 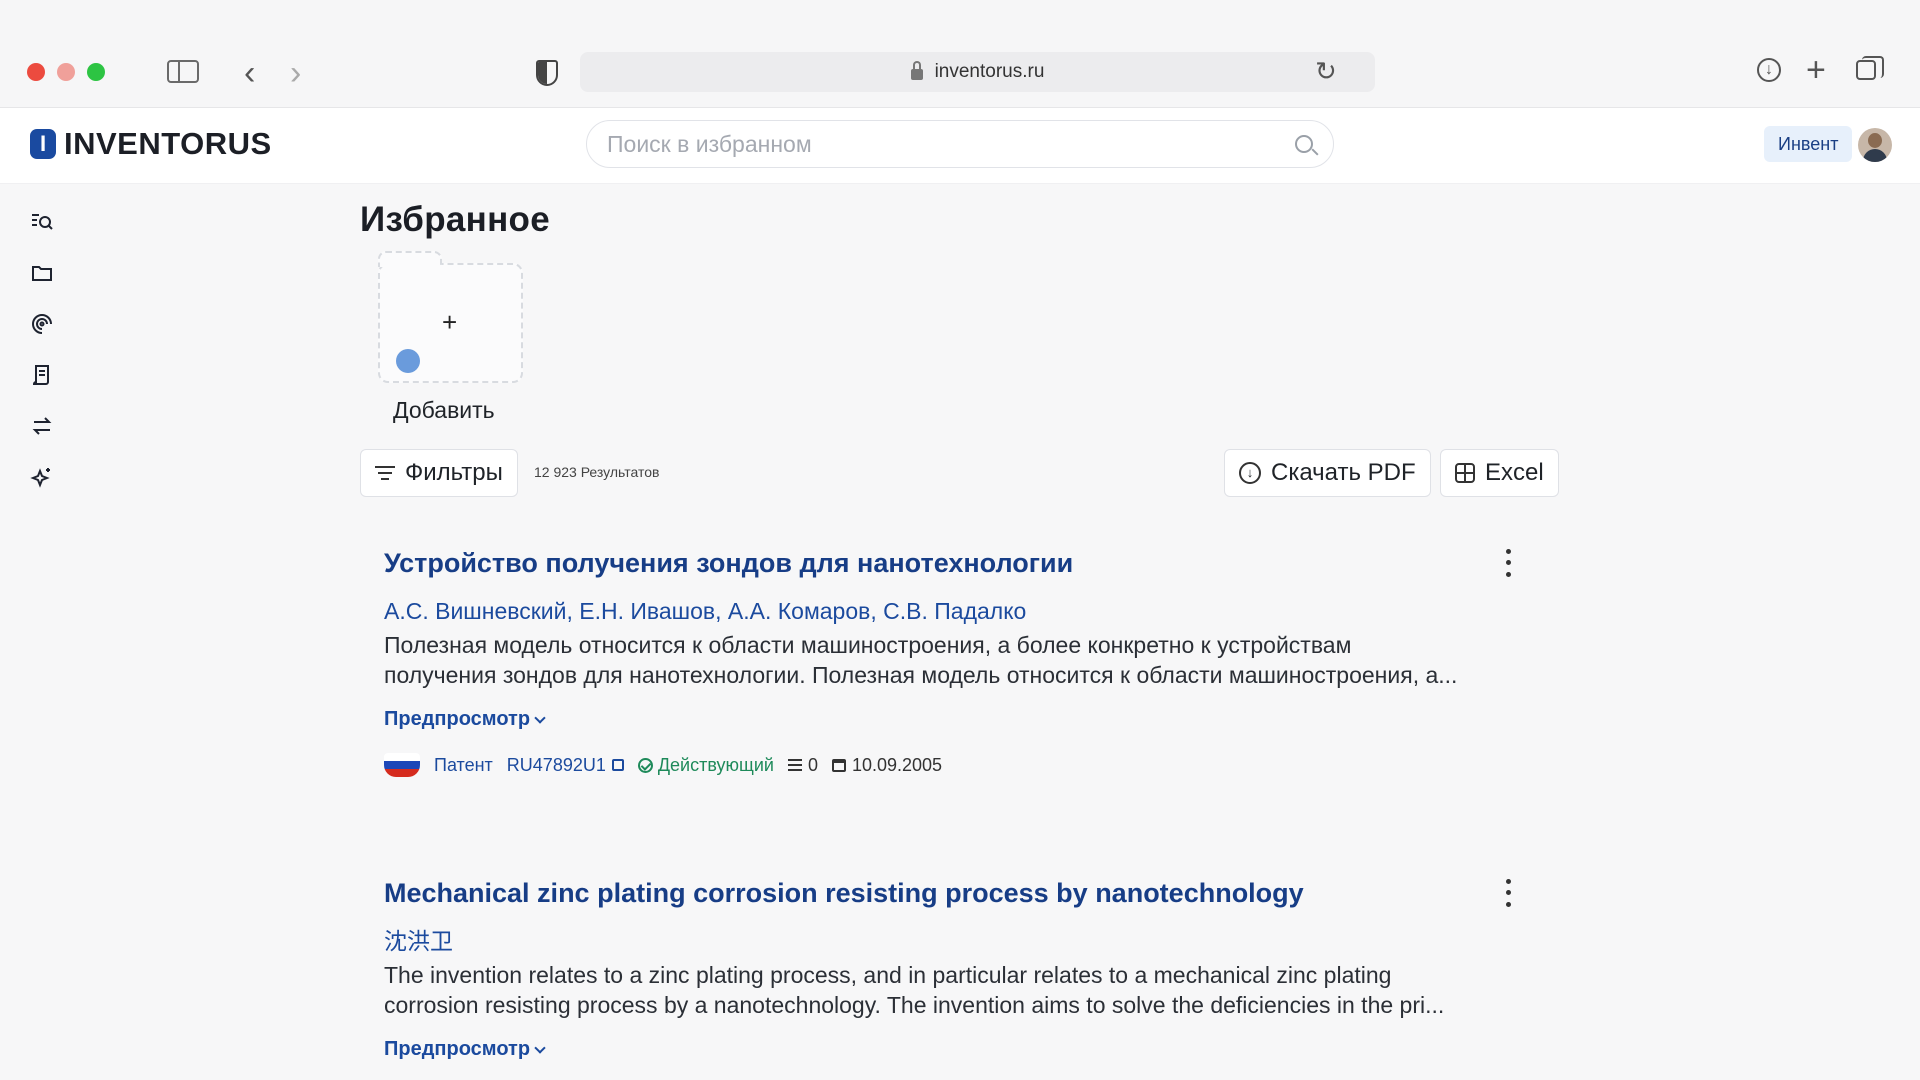 I want to click on results-count: 12 923 Результатов, so click(x=597, y=472).